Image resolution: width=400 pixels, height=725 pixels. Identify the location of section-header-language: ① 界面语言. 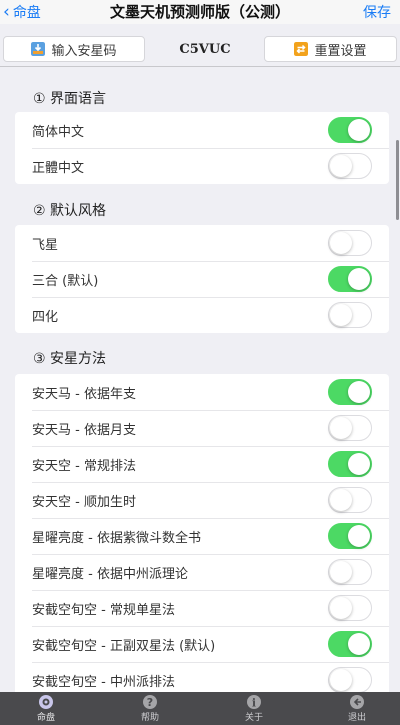
(70, 99).